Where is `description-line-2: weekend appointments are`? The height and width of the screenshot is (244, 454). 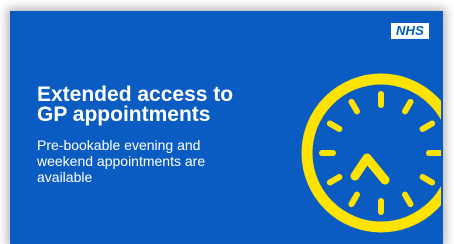
description-line-2: weekend appointments are is located at coordinates (121, 161).